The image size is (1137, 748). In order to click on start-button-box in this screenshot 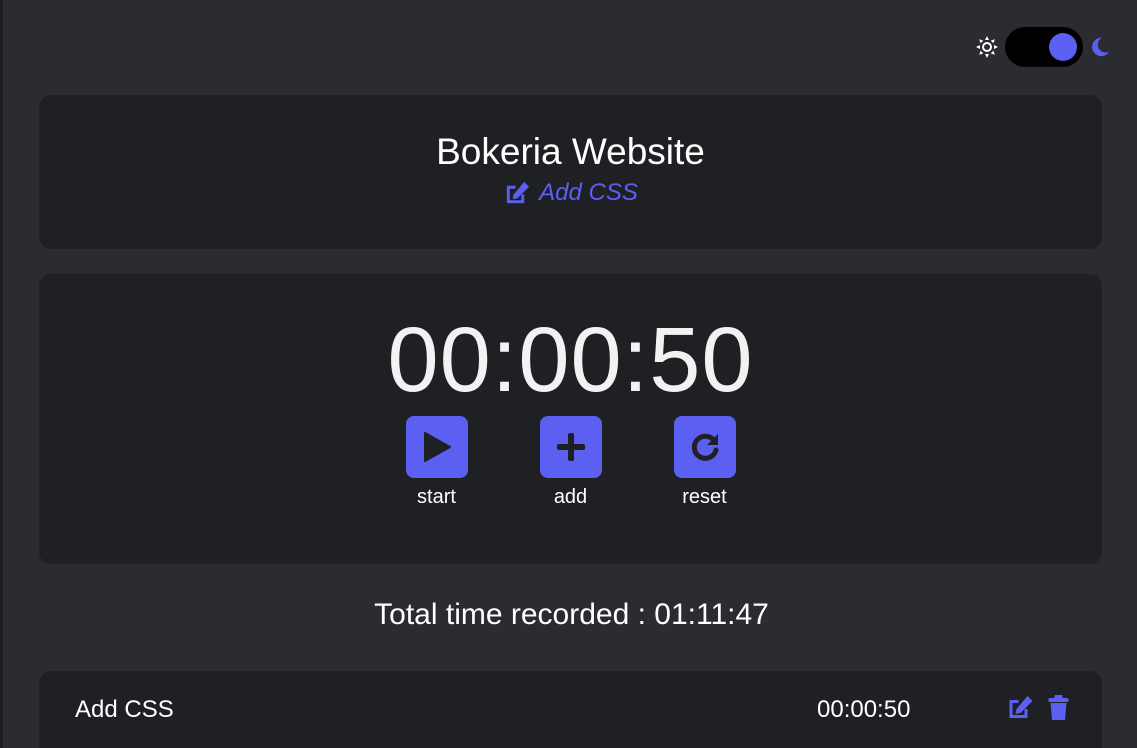, I will do `click(436, 447)`.